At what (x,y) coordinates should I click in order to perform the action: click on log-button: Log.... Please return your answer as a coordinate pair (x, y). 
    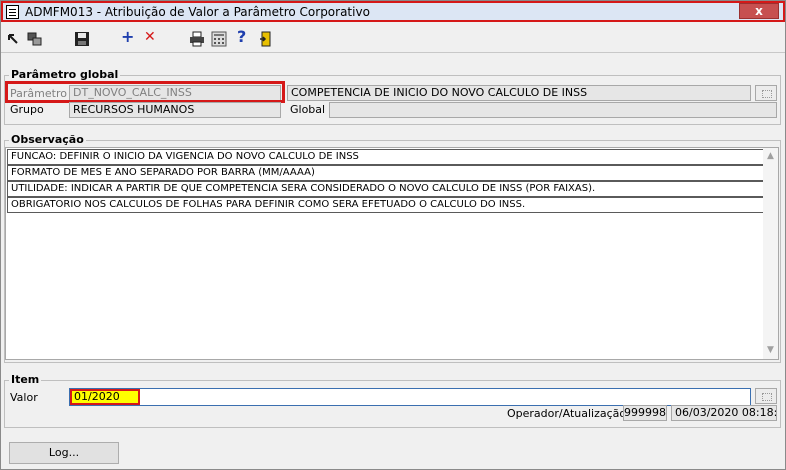
    Looking at the image, I should click on (64, 453).